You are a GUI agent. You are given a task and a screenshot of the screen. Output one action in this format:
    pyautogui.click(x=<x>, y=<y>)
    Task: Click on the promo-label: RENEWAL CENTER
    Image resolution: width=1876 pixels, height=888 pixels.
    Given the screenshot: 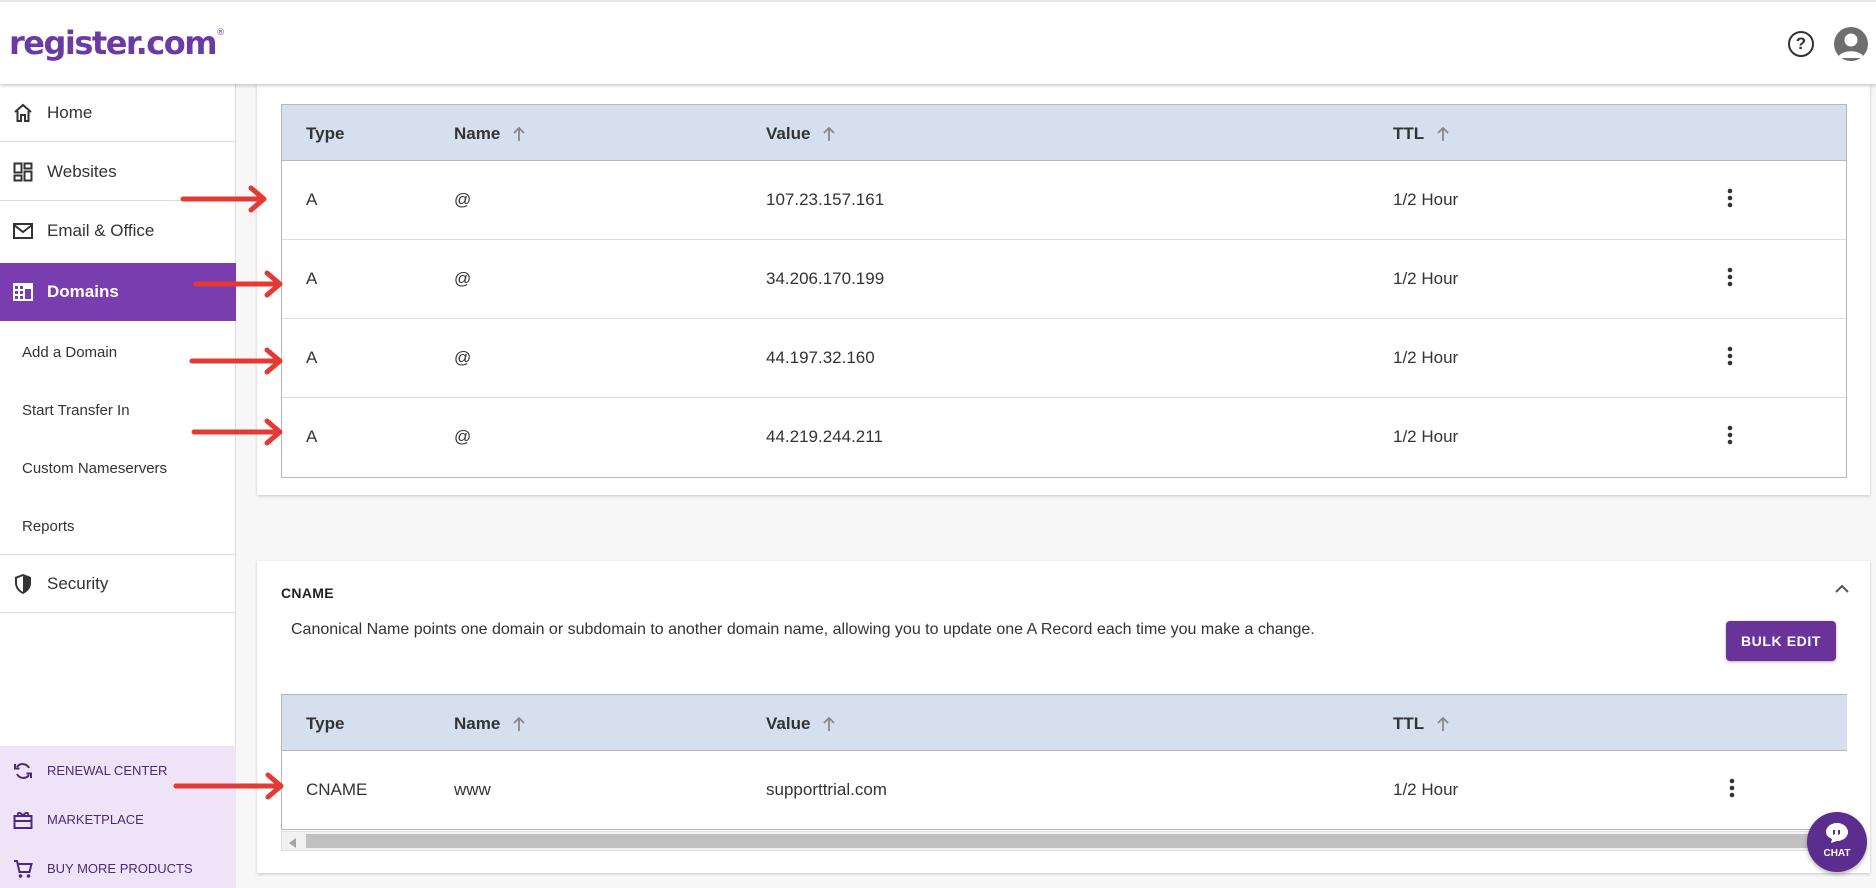 What is the action you would take?
    pyautogui.click(x=107, y=770)
    